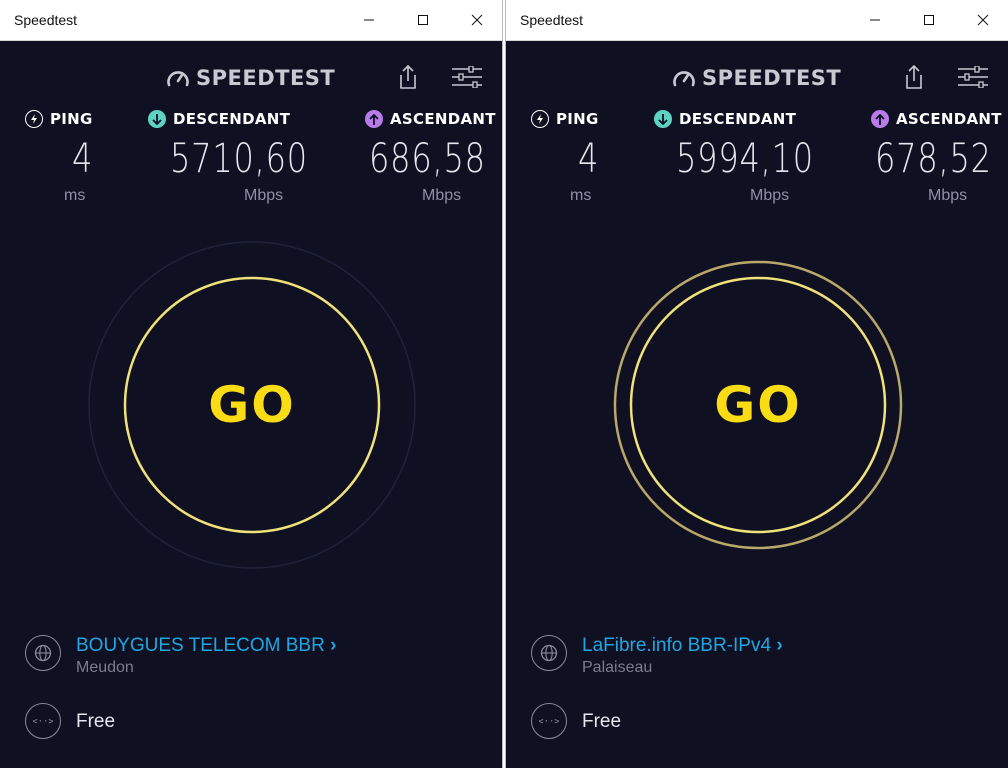 The image size is (1008, 768). What do you see at coordinates (682, 646) in the screenshot?
I see `server-name: LaFibre.info BBR-IPv4 ›` at bounding box center [682, 646].